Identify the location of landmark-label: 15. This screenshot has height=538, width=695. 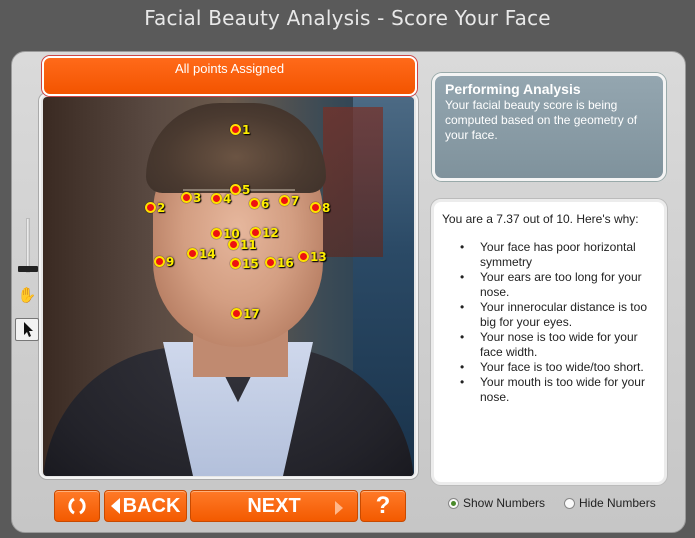
(250, 264).